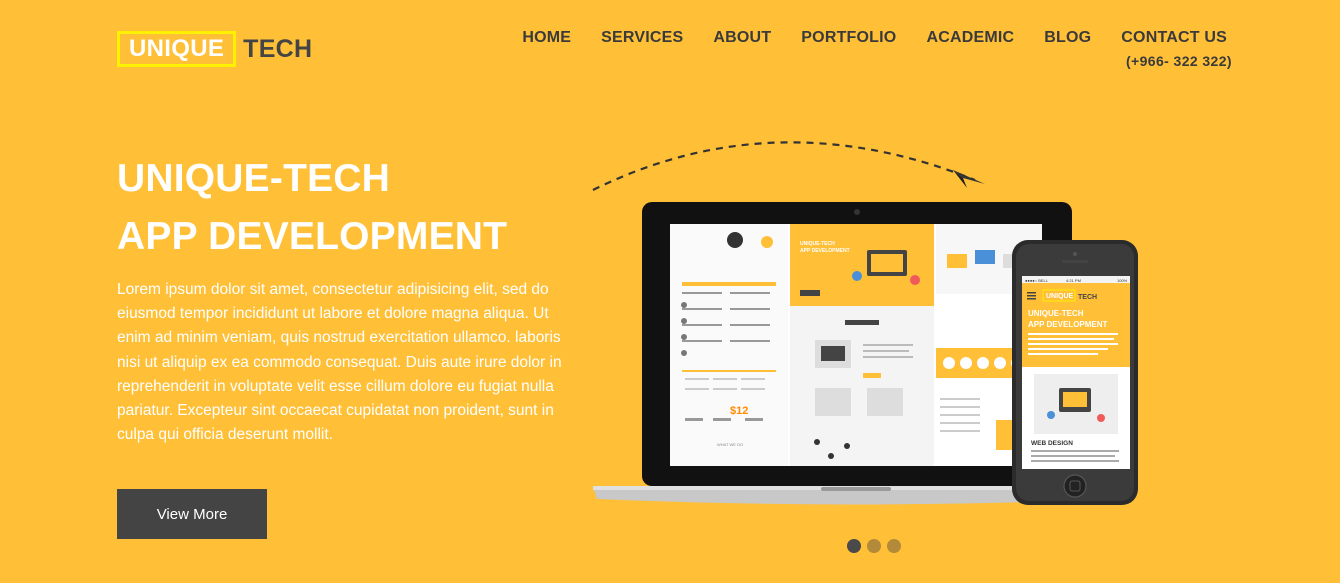 This screenshot has height=583, width=1340. What do you see at coordinates (784, 166) in the screenshot?
I see `dashed-arc` at bounding box center [784, 166].